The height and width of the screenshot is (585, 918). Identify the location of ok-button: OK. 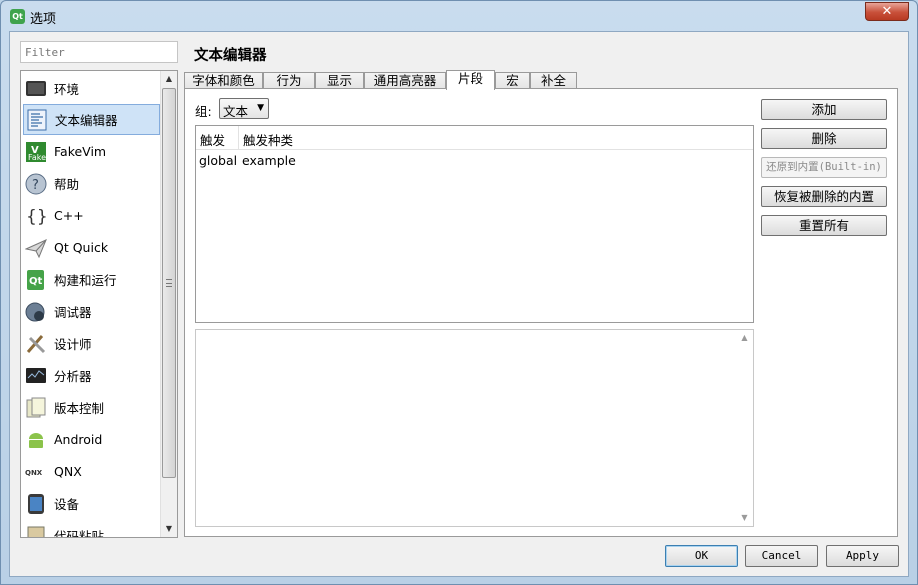
(701, 556).